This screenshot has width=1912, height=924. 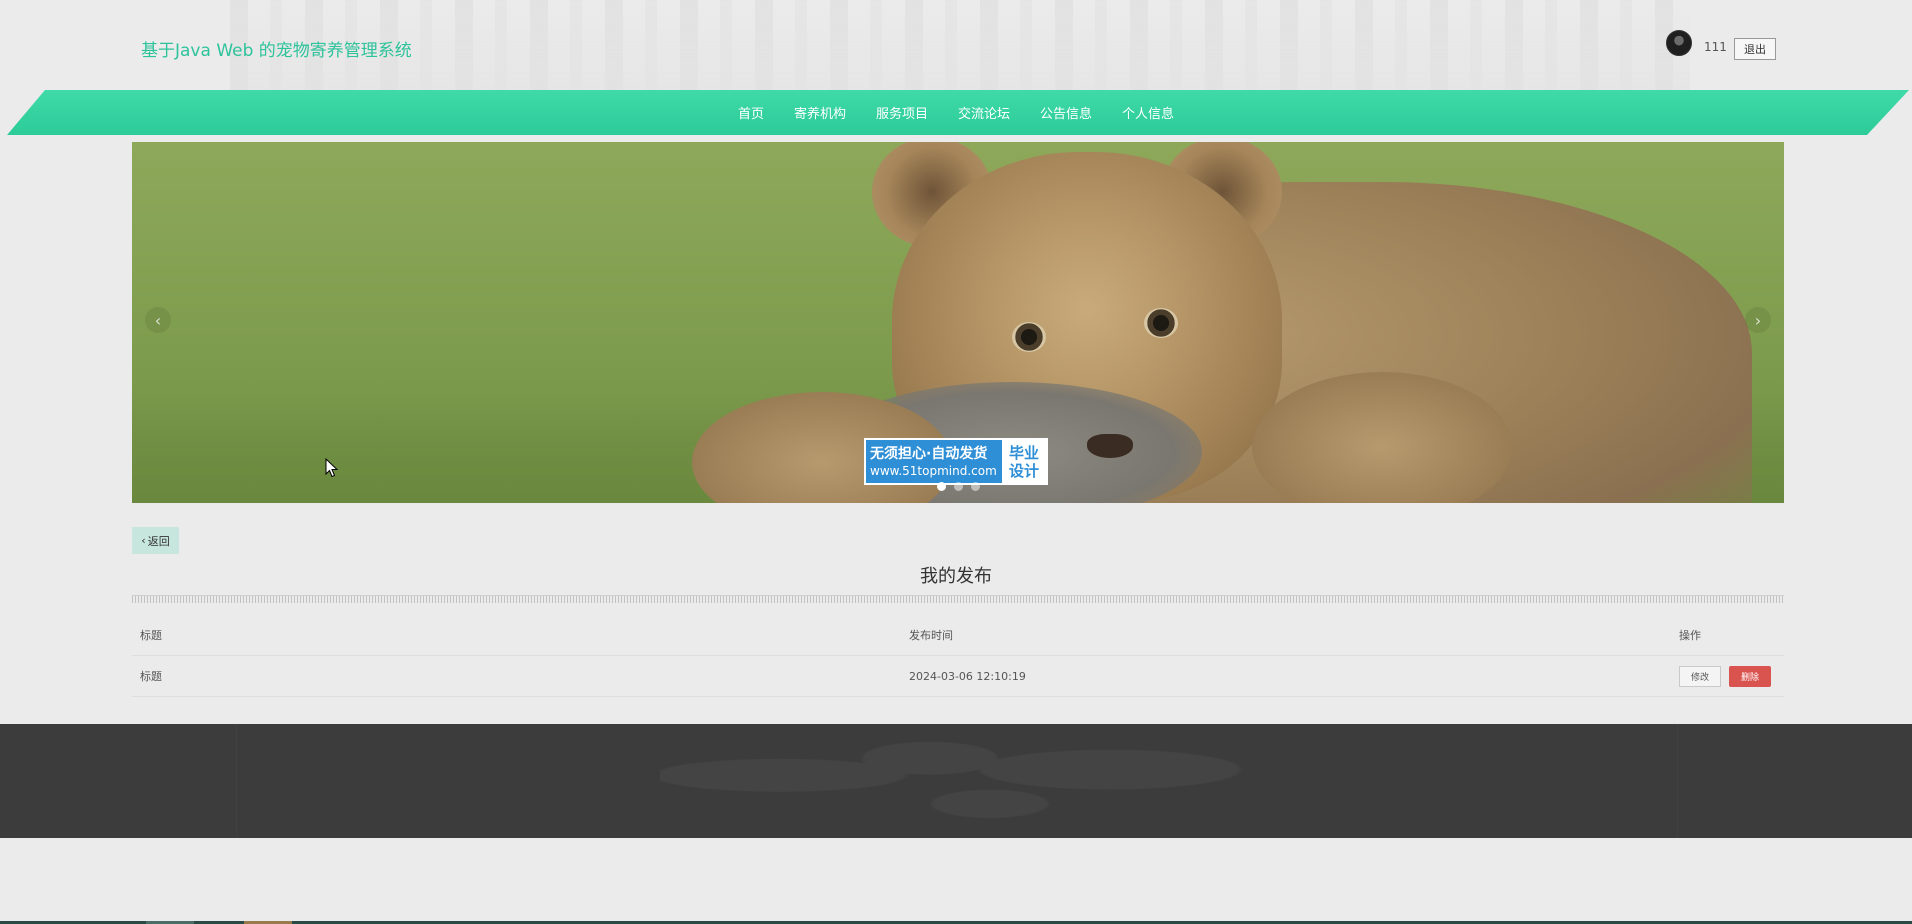 I want to click on table-header-row: 标题 发布时间 操作, so click(x=958, y=635).